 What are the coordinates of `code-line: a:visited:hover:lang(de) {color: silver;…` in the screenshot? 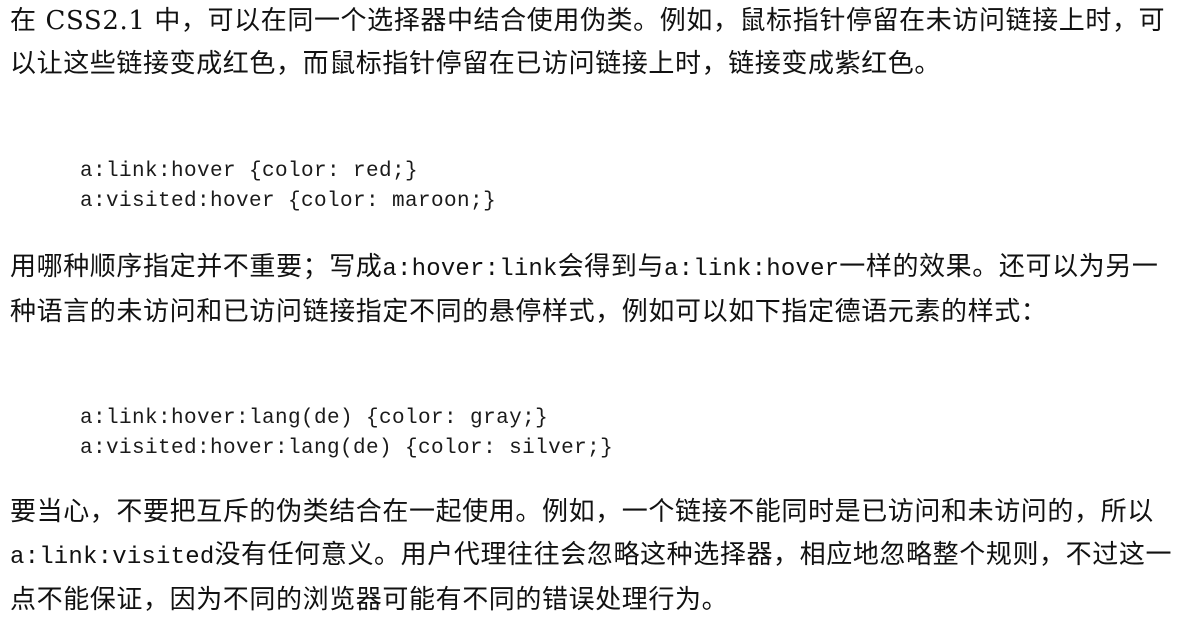 It's located at (347, 448).